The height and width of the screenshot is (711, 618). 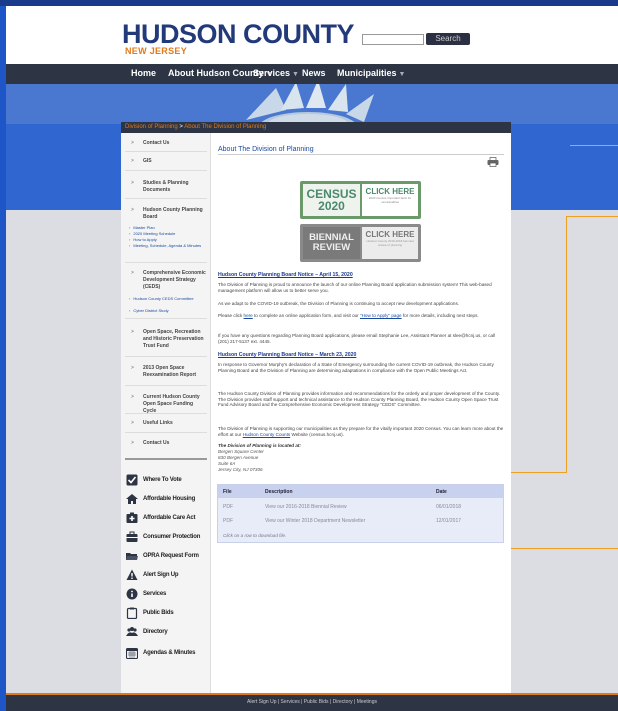 What do you see at coordinates (367, 73) in the screenshot?
I see `nav-municipalities-label: Municipalities` at bounding box center [367, 73].